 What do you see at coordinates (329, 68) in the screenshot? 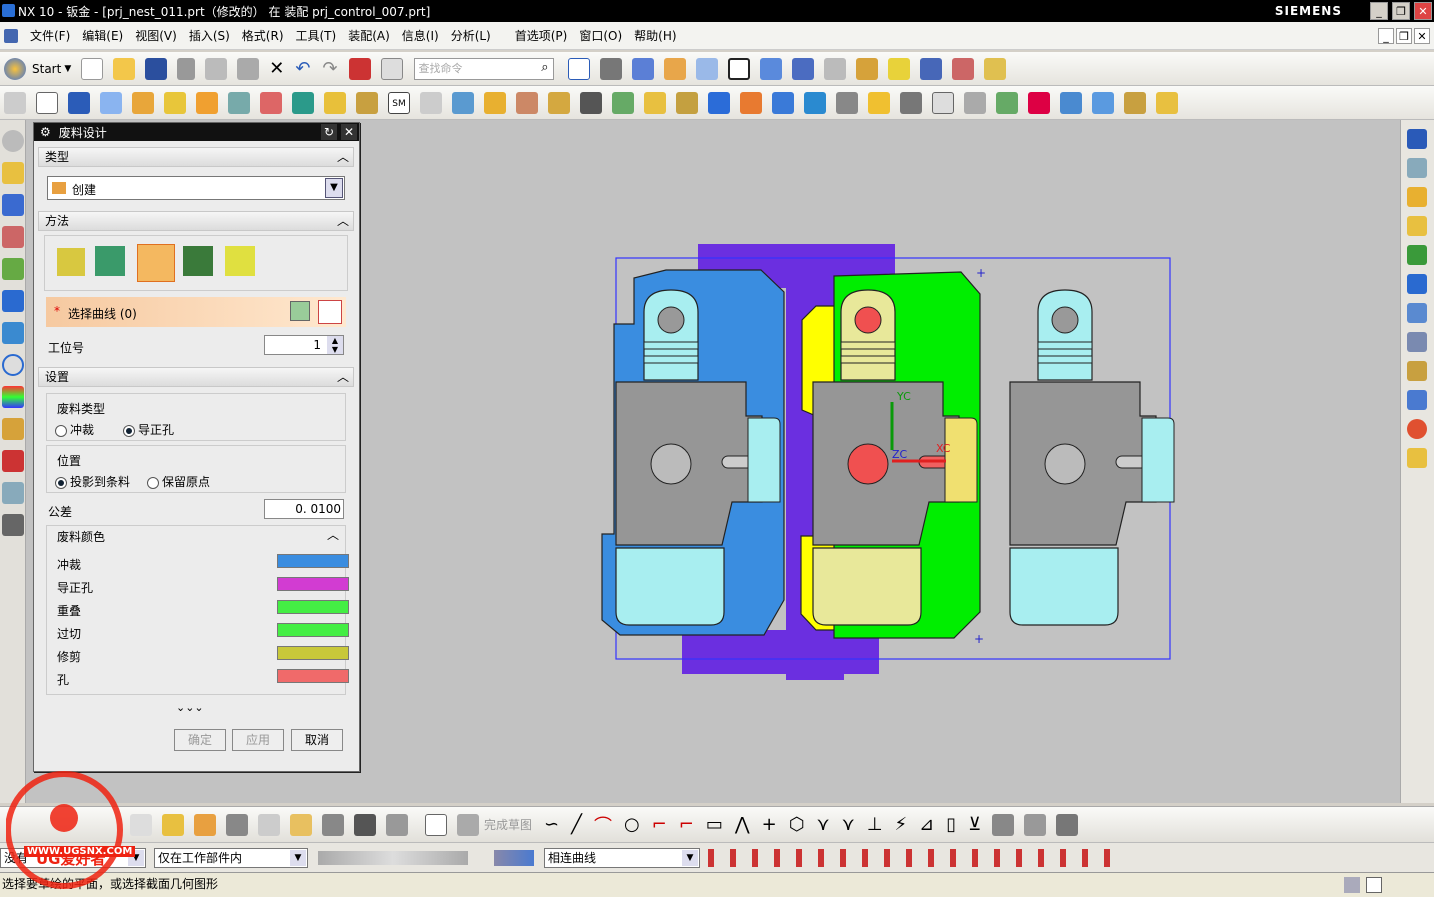
I see `redo-icon: ↷` at bounding box center [329, 68].